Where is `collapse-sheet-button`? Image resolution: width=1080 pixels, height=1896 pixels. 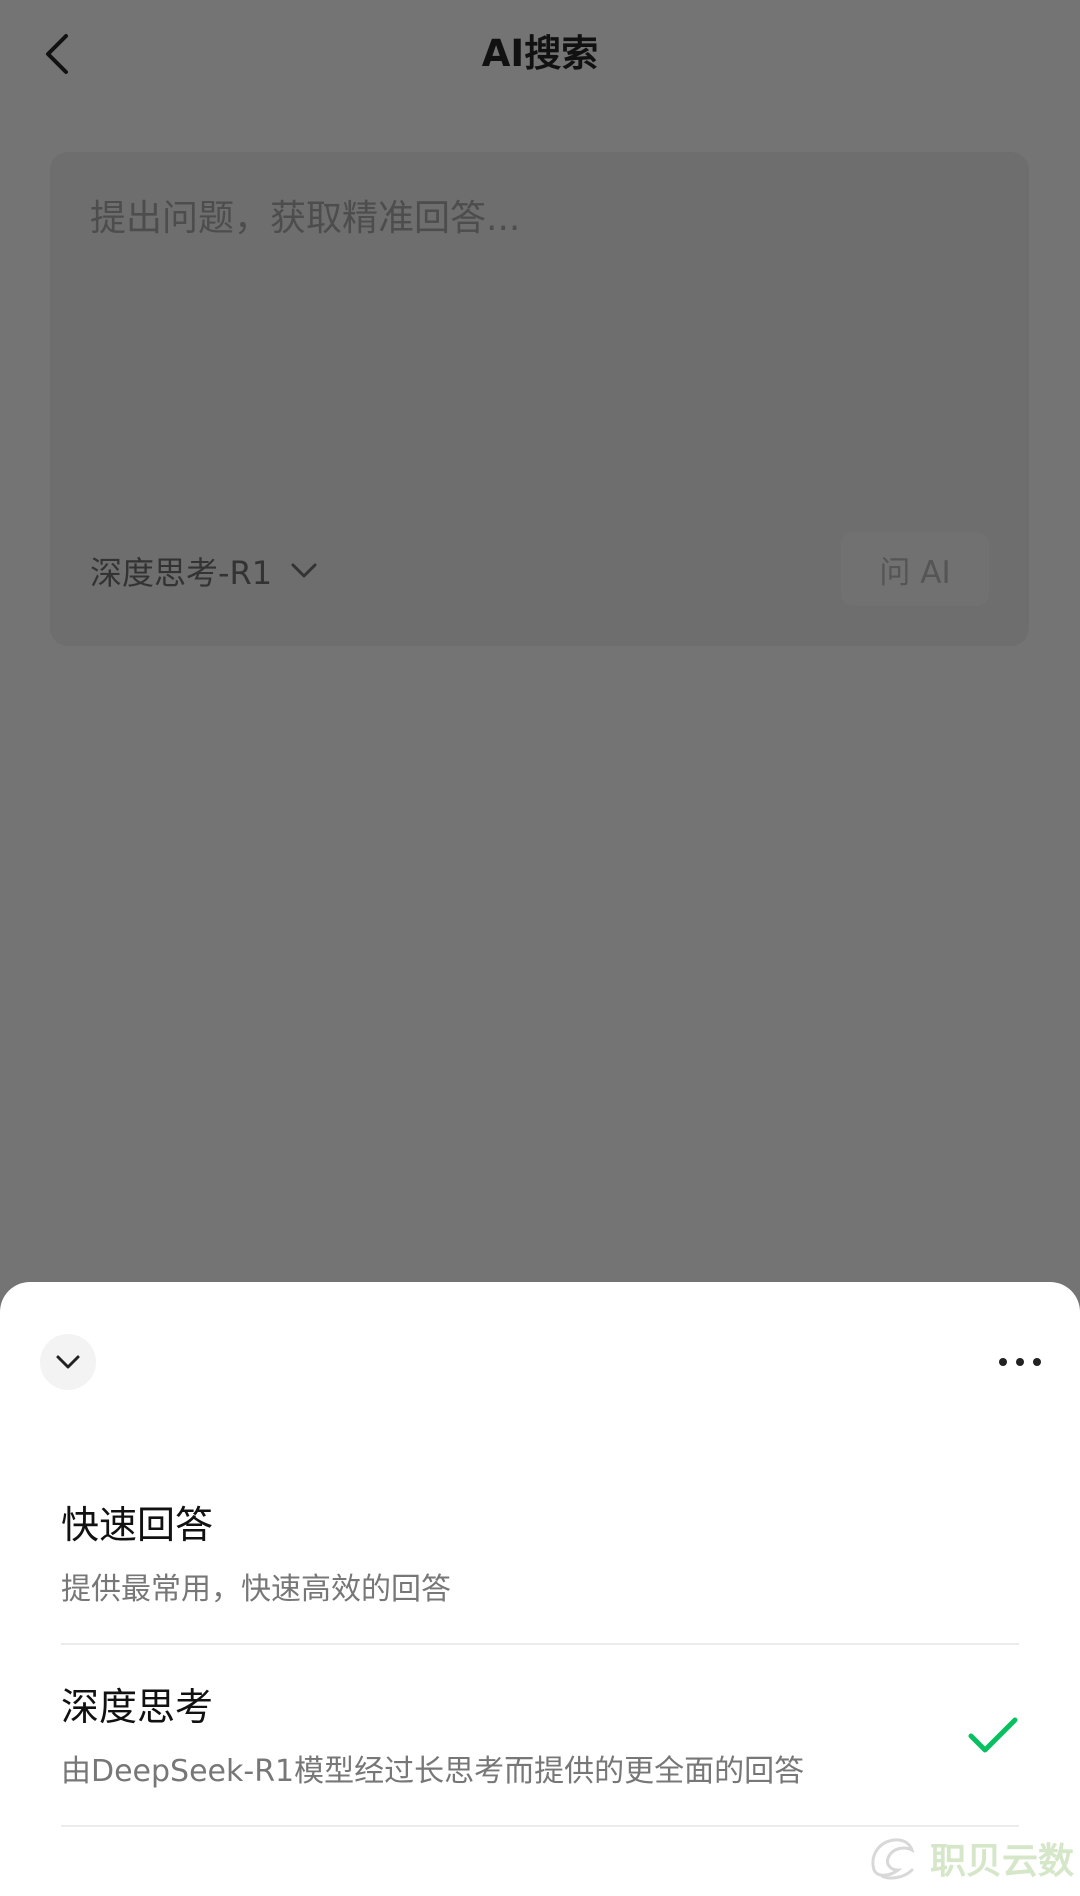 collapse-sheet-button is located at coordinates (68, 1362).